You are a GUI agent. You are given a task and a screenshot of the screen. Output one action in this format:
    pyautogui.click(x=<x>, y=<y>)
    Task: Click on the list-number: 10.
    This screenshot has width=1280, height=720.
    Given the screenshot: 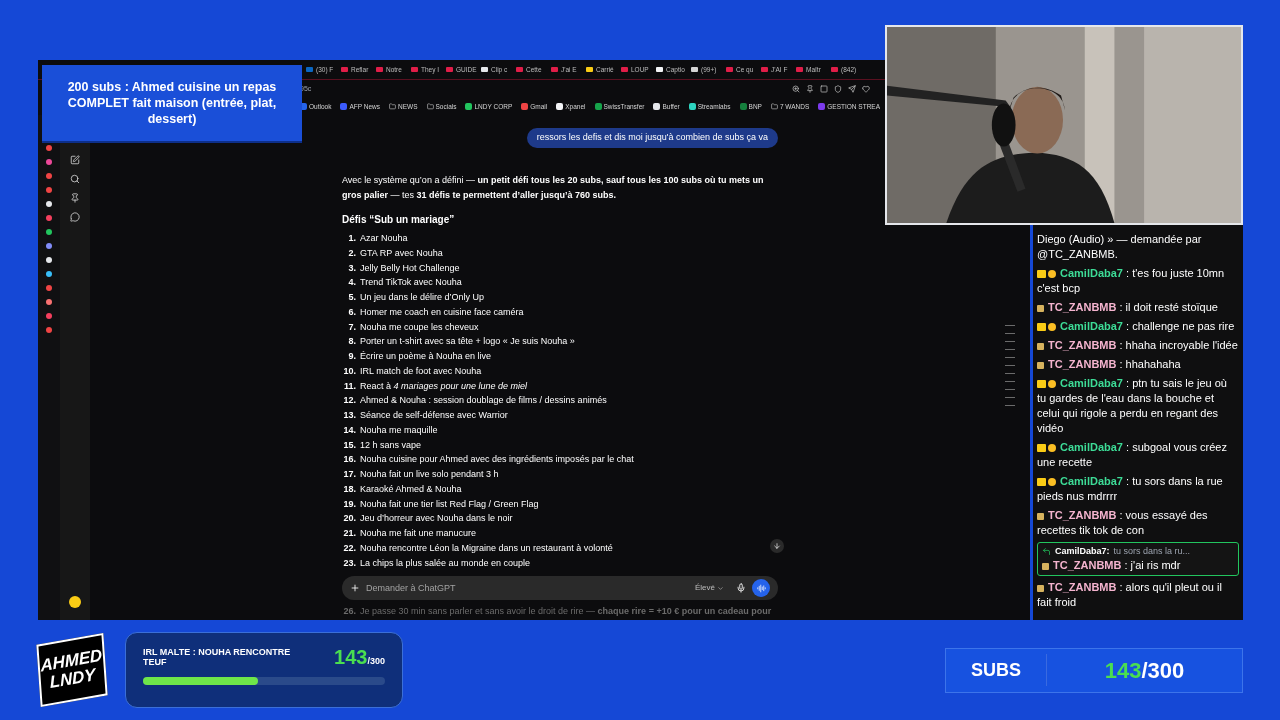 What is the action you would take?
    pyautogui.click(x=349, y=371)
    